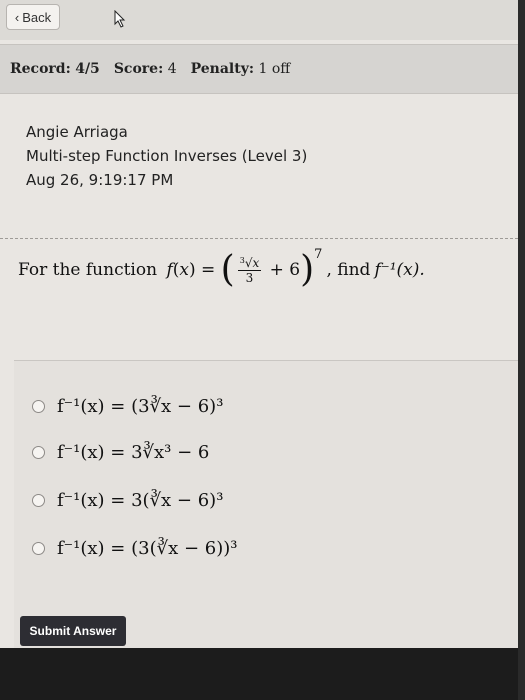 The height and width of the screenshot is (700, 525). Describe the element at coordinates (73, 631) in the screenshot. I see `submit-answer-button: Submit Answer` at that location.